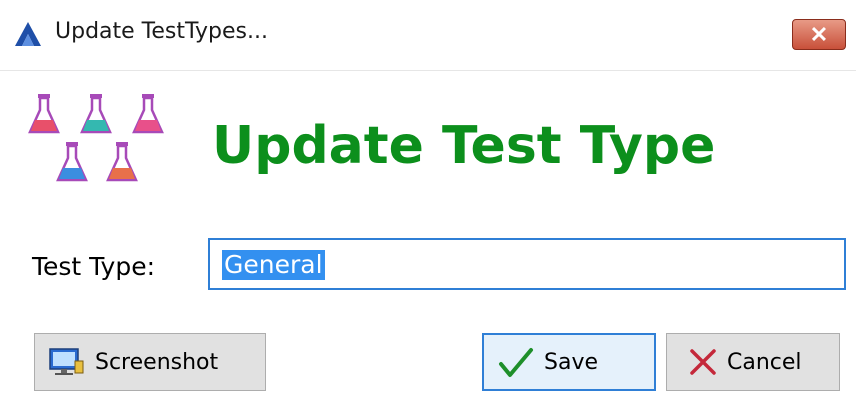 Image resolution: width=856 pixels, height=405 pixels. What do you see at coordinates (157, 362) in the screenshot?
I see `screenshot-label: Screenshot` at bounding box center [157, 362].